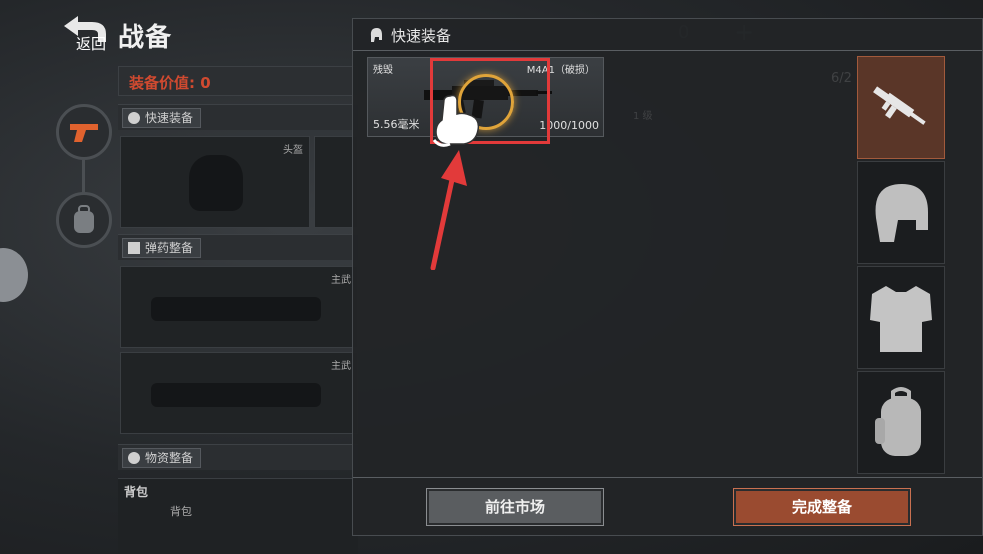 The width and height of the screenshot is (983, 554). I want to click on faint-bg-text-b: 6/2, so click(841, 78).